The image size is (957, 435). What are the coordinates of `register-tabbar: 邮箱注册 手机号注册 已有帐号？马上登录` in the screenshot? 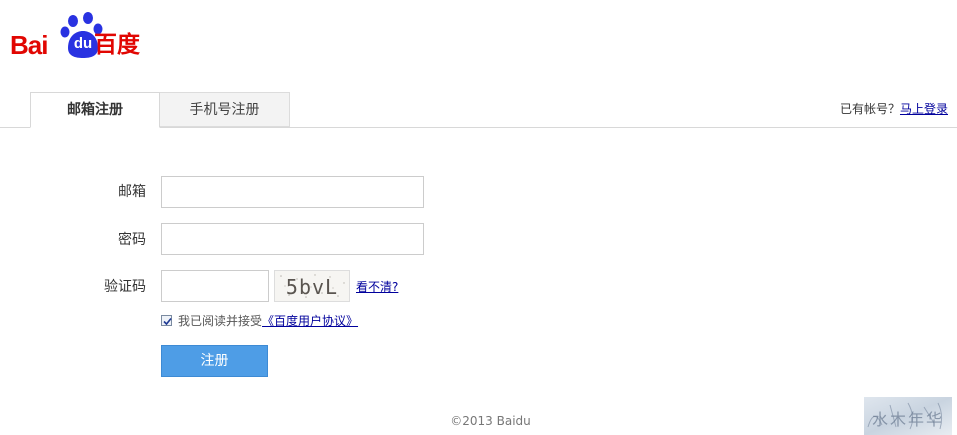 It's located at (478, 110).